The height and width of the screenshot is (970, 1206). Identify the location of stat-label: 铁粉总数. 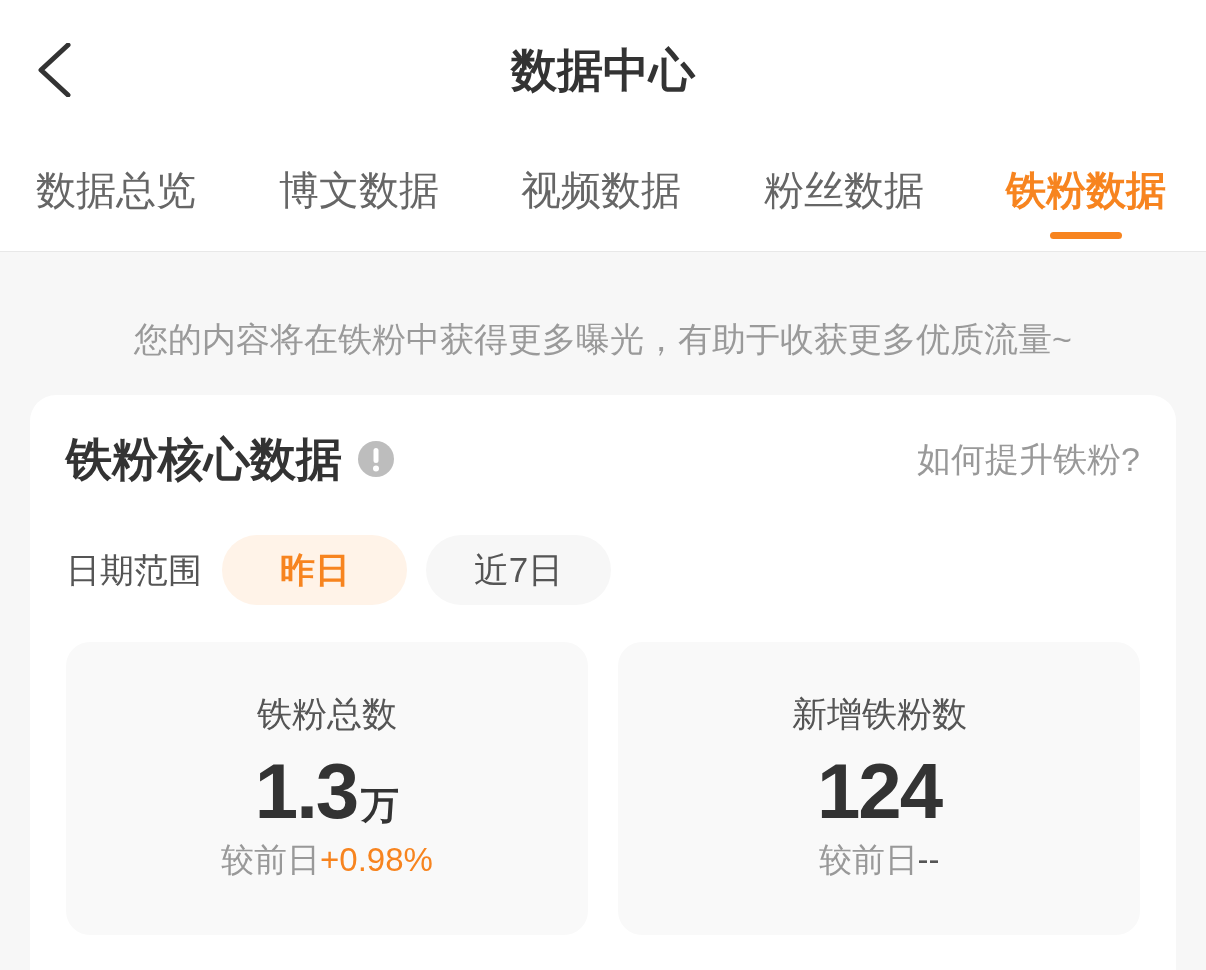
(327, 714).